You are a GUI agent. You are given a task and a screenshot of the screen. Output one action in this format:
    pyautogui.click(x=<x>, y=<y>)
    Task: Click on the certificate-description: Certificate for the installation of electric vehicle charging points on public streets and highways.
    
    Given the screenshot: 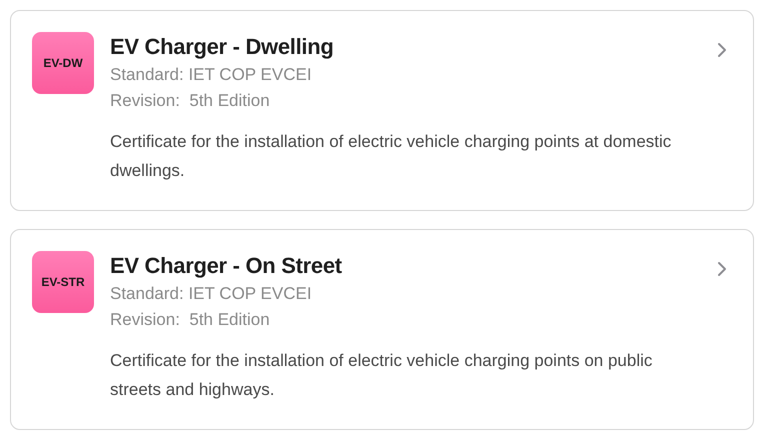 What is the action you would take?
    pyautogui.click(x=382, y=375)
    